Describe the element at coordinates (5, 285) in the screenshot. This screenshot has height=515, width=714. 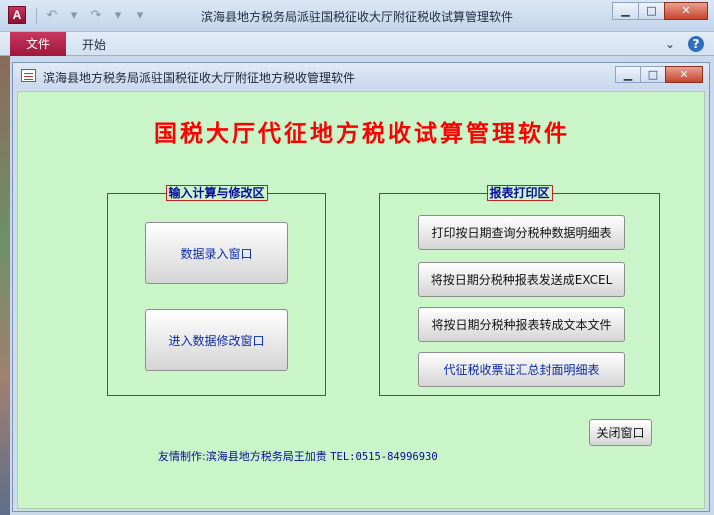
I see `background-desktop-strip` at that location.